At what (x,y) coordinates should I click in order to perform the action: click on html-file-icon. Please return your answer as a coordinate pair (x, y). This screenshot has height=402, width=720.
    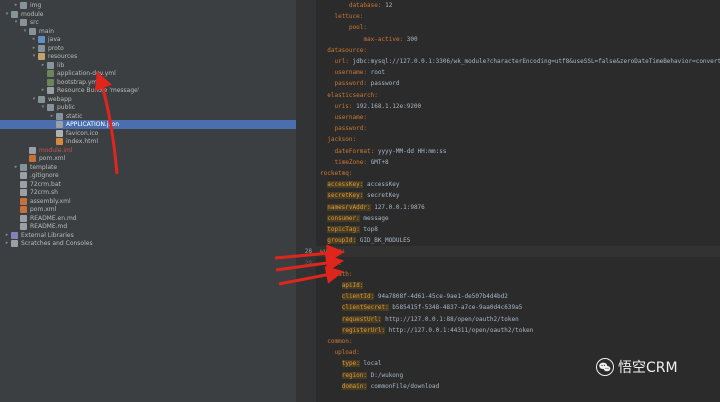
    Looking at the image, I should click on (59, 141).